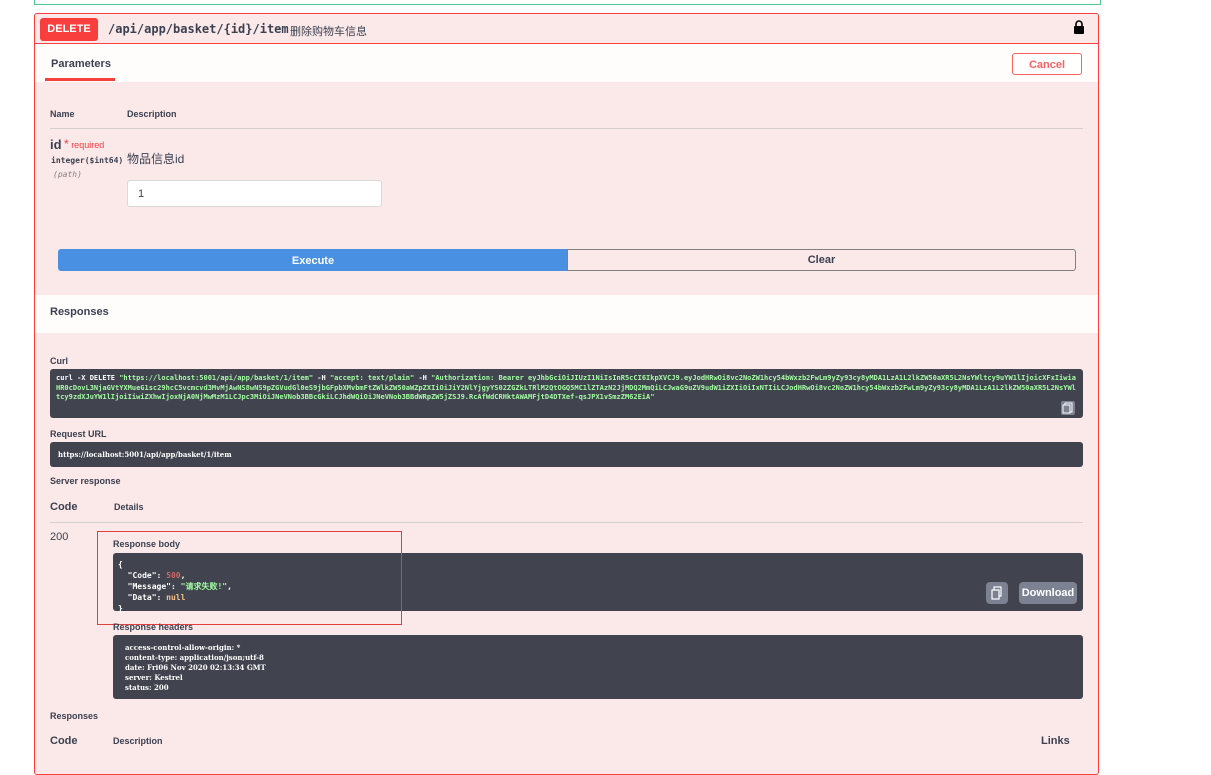 Image resolution: width=1211 pixels, height=775 pixels. I want to click on bottom-description-header: Description, so click(138, 741).